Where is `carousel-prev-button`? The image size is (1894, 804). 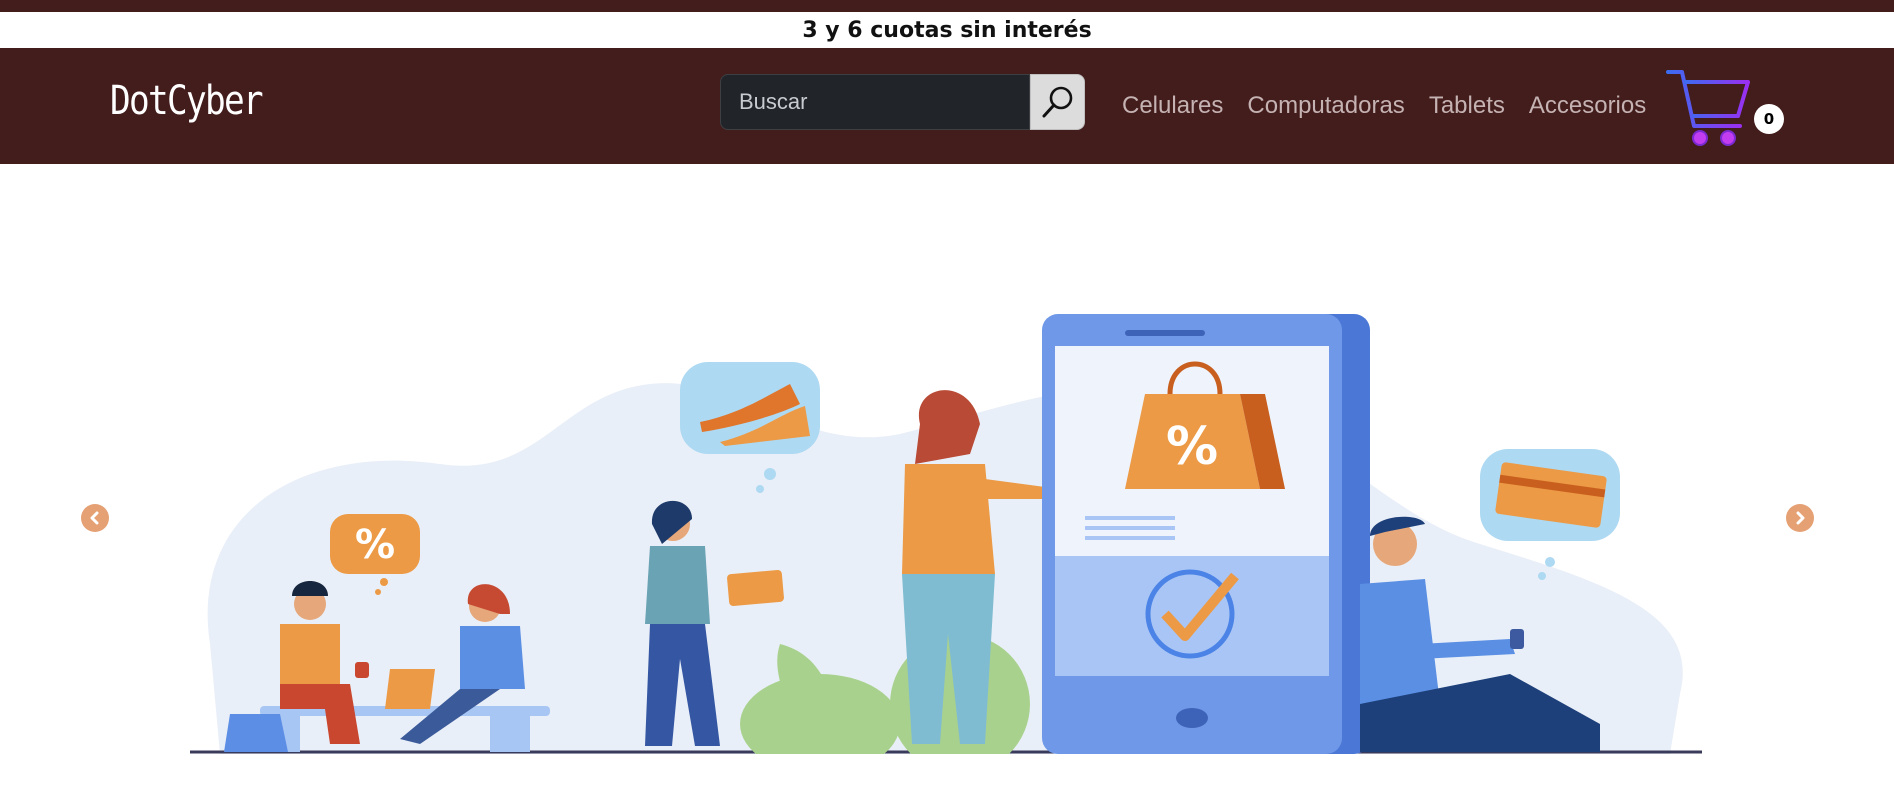 carousel-prev-button is located at coordinates (95, 518).